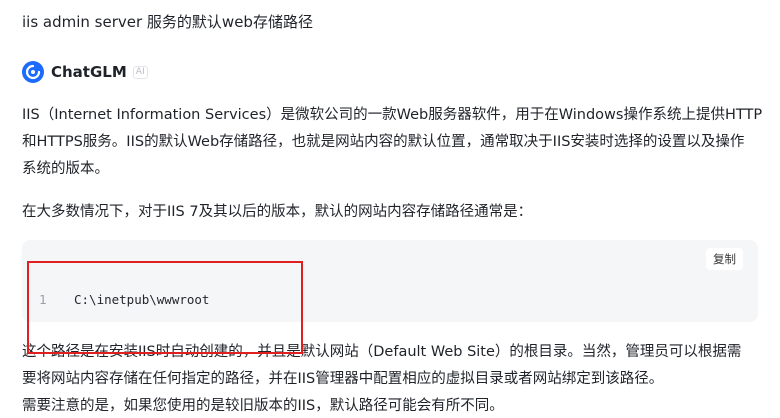 Image resolution: width=780 pixels, height=418 pixels. I want to click on line-number: 1, so click(43, 299).